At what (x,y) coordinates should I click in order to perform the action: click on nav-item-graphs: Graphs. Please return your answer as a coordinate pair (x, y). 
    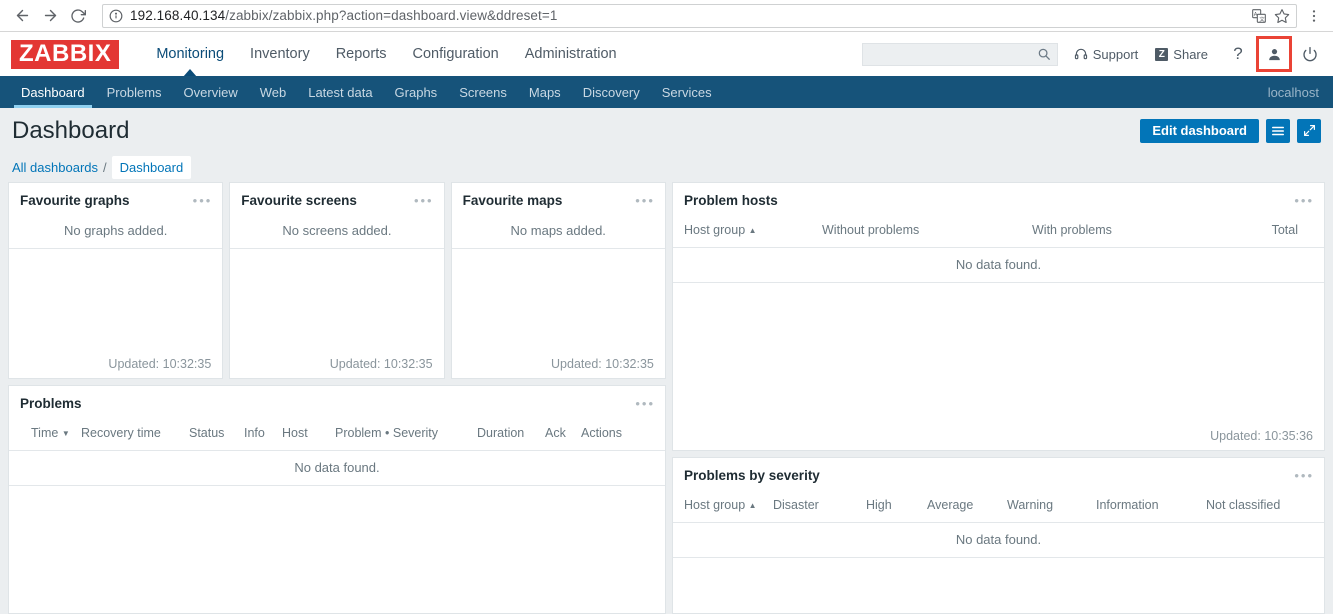
    Looking at the image, I should click on (416, 92).